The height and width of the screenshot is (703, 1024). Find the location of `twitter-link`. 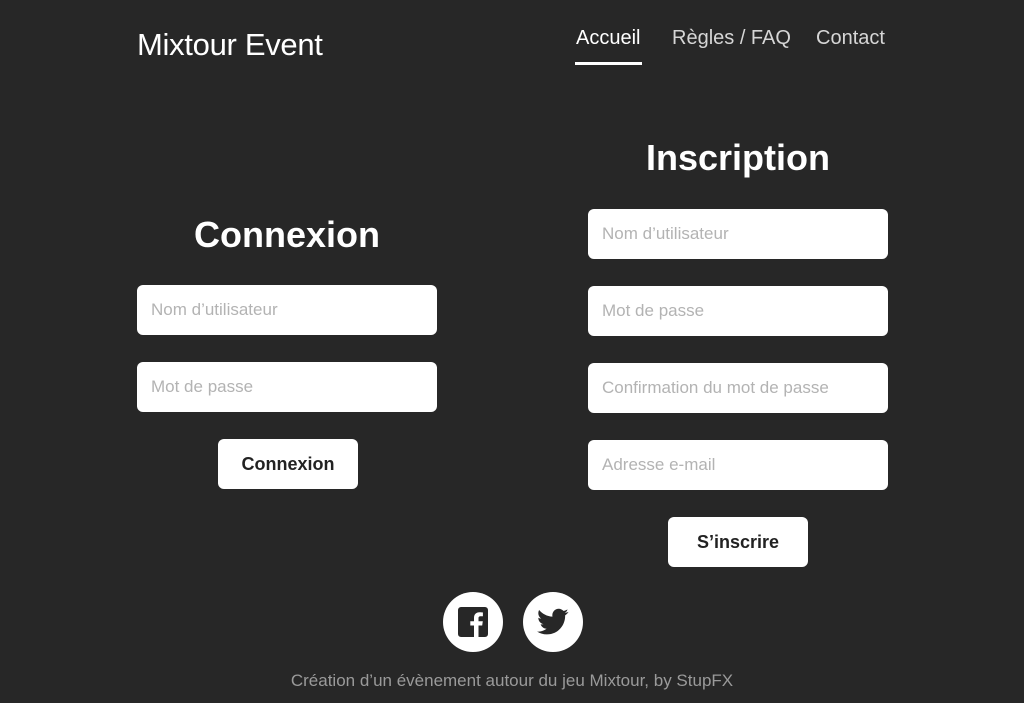

twitter-link is located at coordinates (553, 622).